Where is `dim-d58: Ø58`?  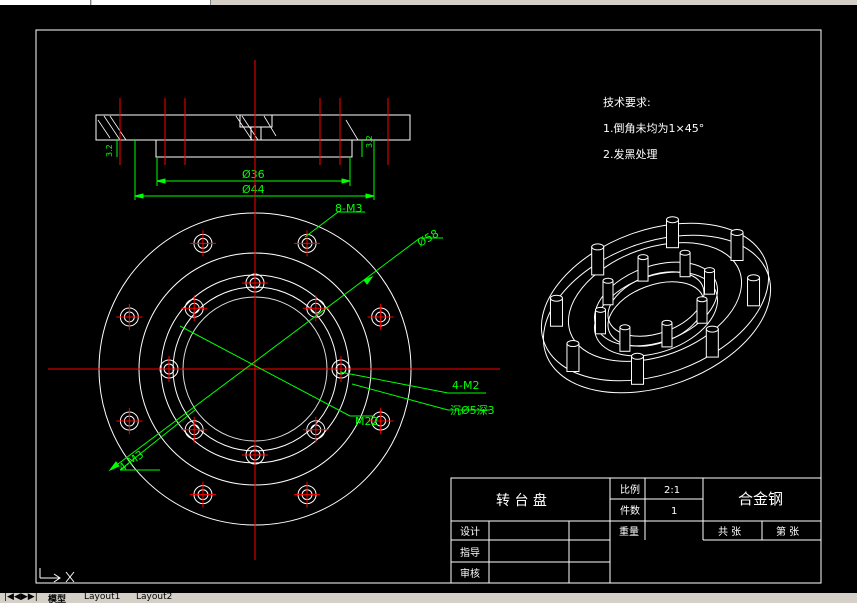
dim-d58: Ø58 is located at coordinates (428, 238).